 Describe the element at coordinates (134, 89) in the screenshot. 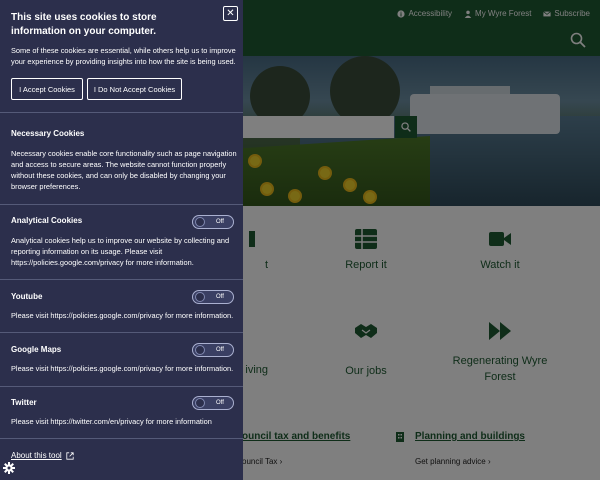

I see `decline-cookies-button: I Do Not Accept Cookies` at that location.